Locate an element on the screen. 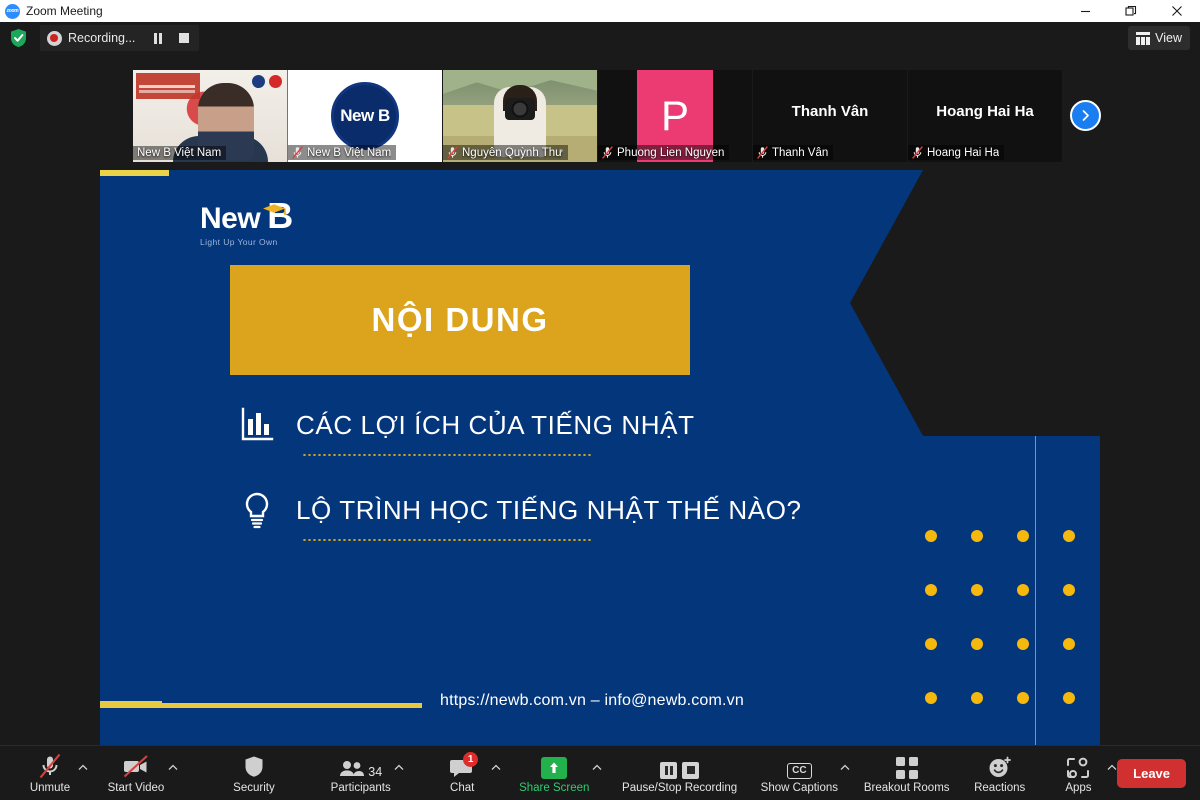  stop-icon is located at coordinates (691, 770).